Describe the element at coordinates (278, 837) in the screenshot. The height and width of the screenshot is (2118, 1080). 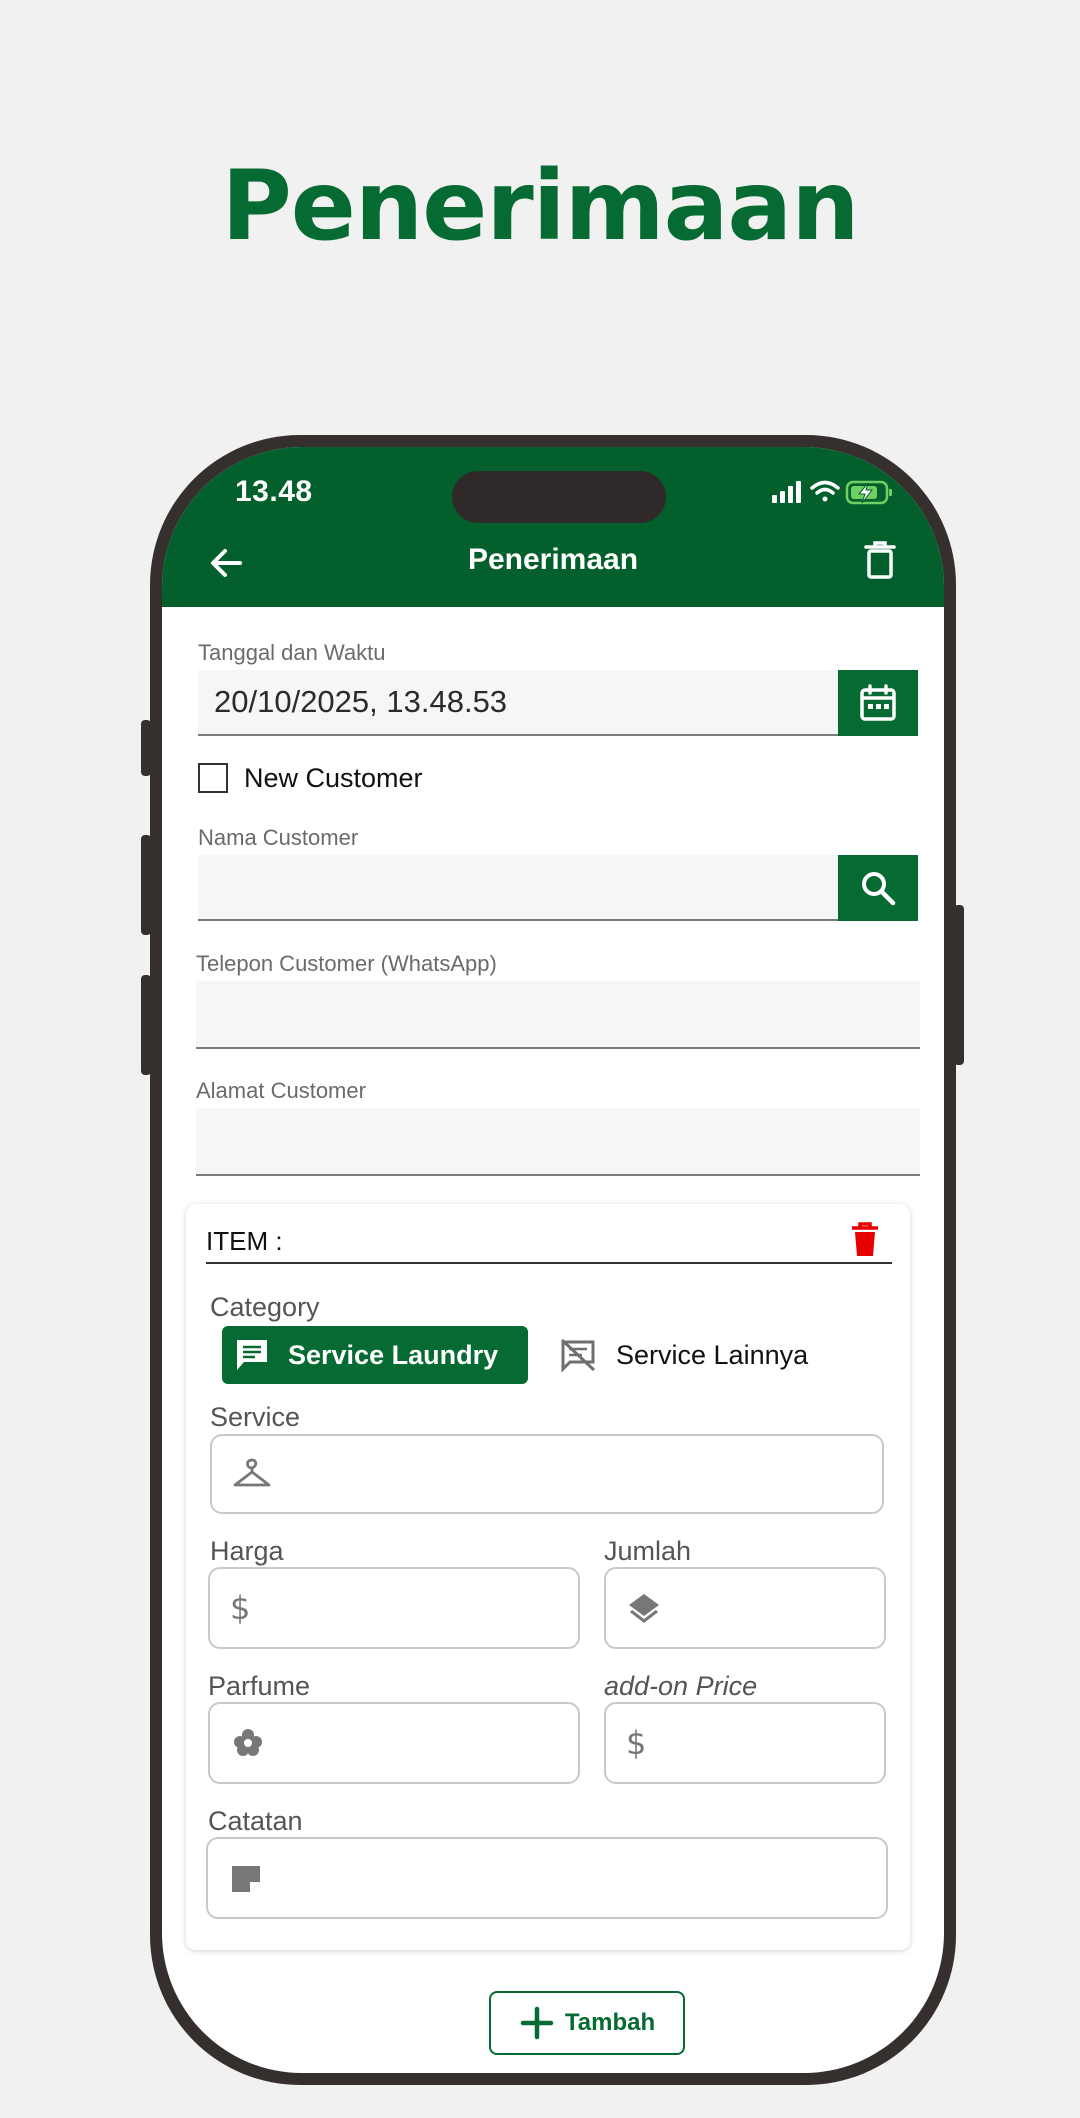
I see `name-label: Nama Customer` at that location.